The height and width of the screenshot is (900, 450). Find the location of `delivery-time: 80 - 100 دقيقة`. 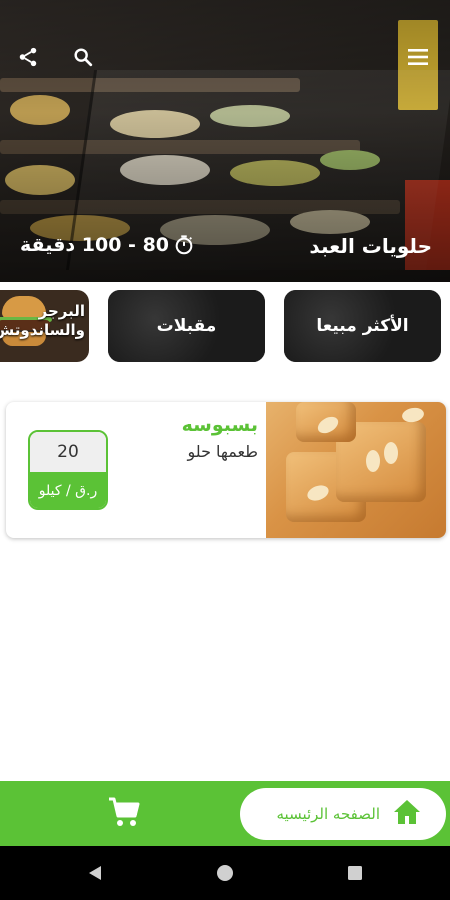

delivery-time: 80 - 100 دقيقة is located at coordinates (107, 245).